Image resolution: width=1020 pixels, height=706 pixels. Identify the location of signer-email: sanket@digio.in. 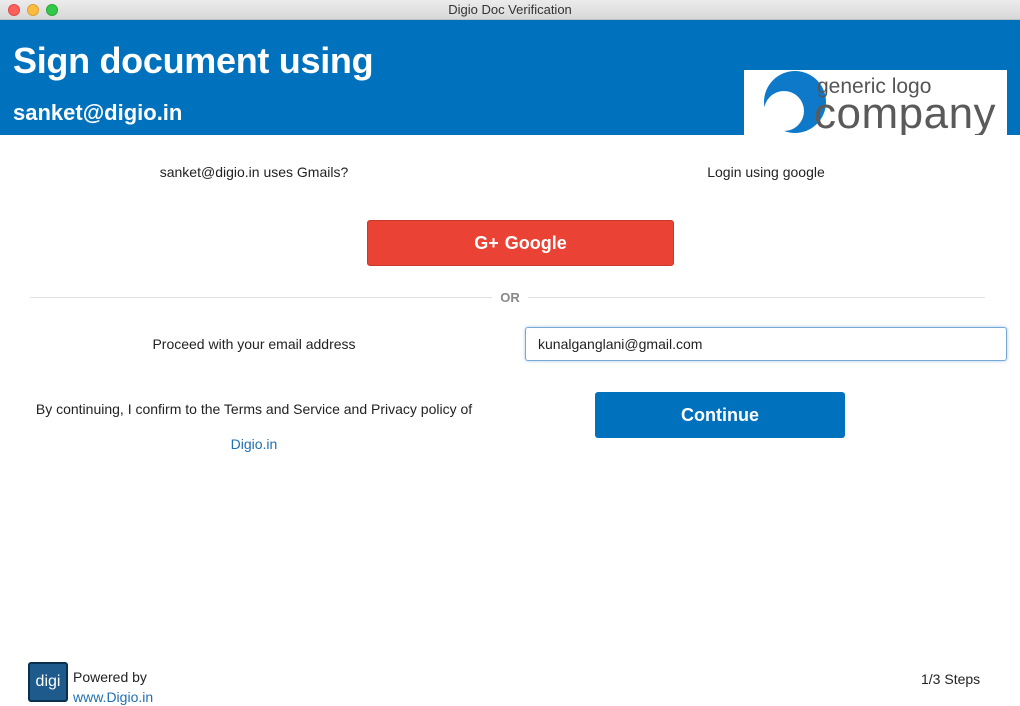
(98, 112).